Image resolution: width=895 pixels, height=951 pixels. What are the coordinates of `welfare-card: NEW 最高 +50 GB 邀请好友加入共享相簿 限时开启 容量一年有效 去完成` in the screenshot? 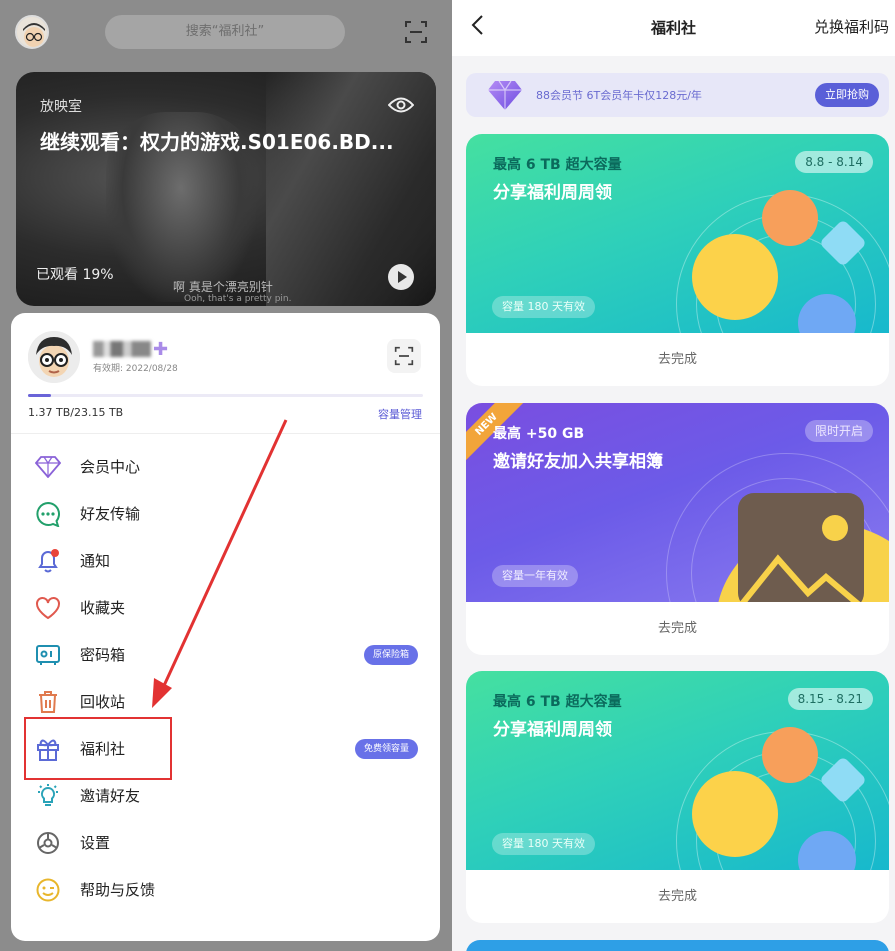 It's located at (677, 529).